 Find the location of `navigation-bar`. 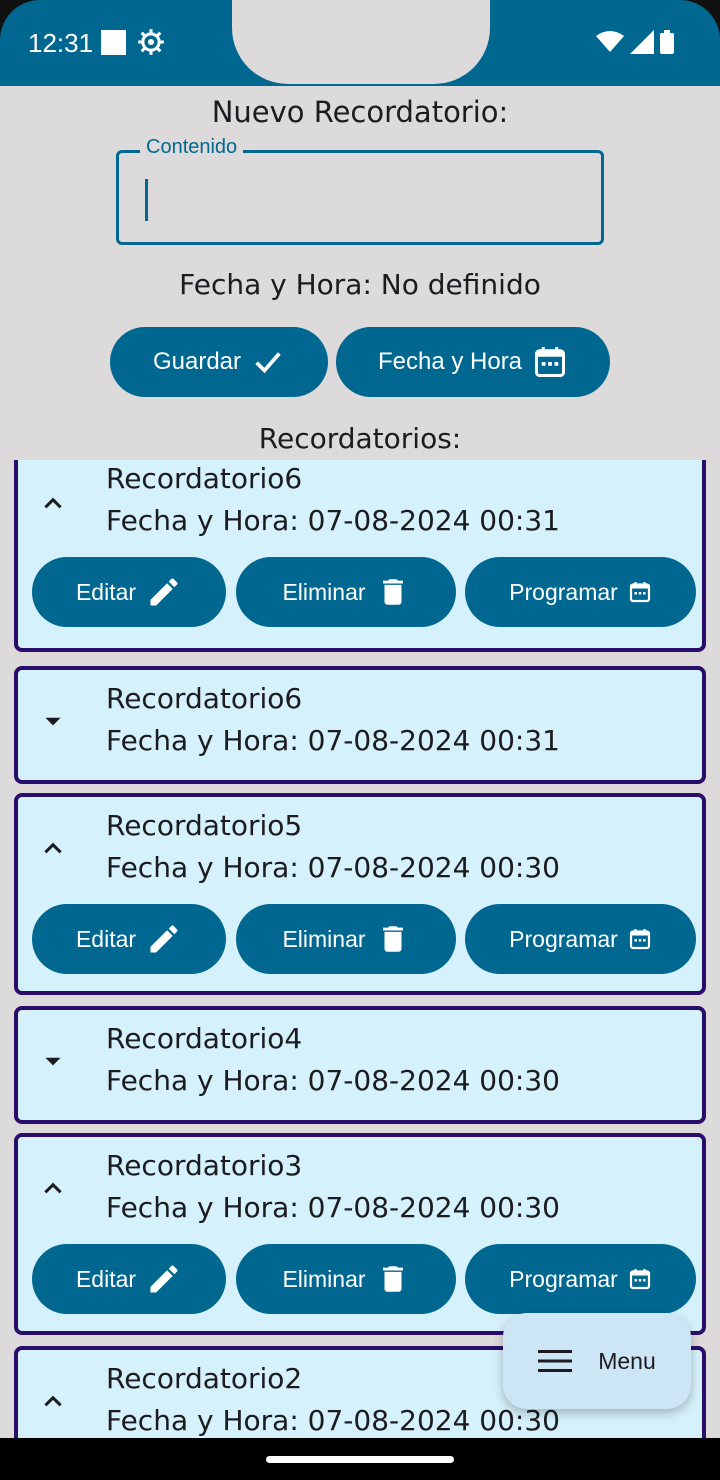

navigation-bar is located at coordinates (360, 1459).